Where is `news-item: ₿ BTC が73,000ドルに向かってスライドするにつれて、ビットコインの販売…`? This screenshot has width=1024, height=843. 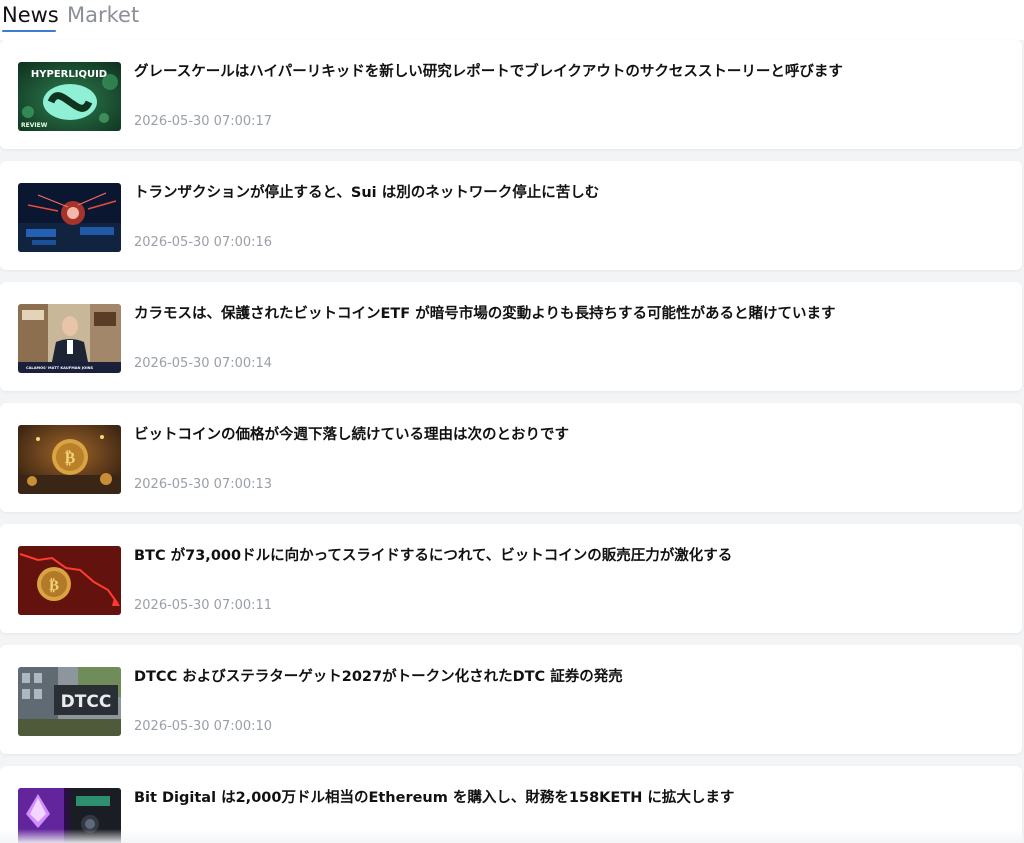
news-item: ₿ BTC が73,000ドルに向かってスライドするにつれて、ビットコインの販売… is located at coordinates (511, 578).